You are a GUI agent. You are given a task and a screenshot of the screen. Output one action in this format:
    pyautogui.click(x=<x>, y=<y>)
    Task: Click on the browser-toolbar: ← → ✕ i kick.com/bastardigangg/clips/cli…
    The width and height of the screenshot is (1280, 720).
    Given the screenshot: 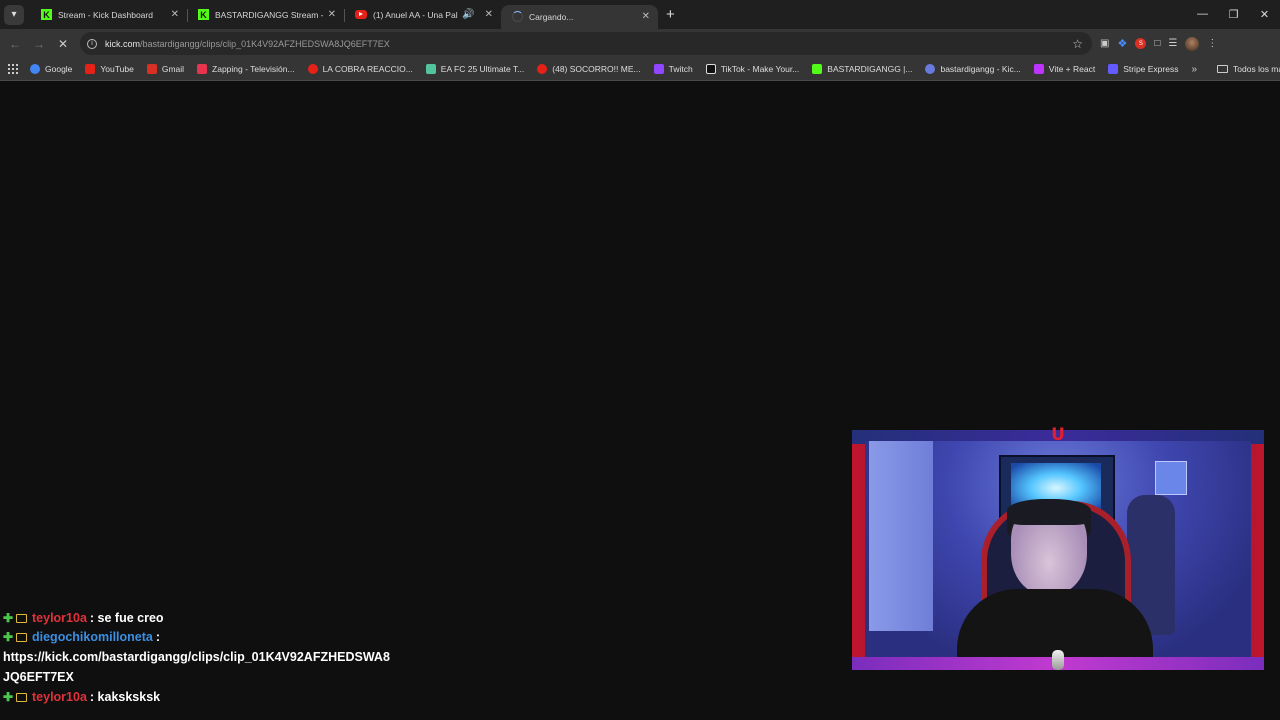 What is the action you would take?
    pyautogui.click(x=640, y=43)
    